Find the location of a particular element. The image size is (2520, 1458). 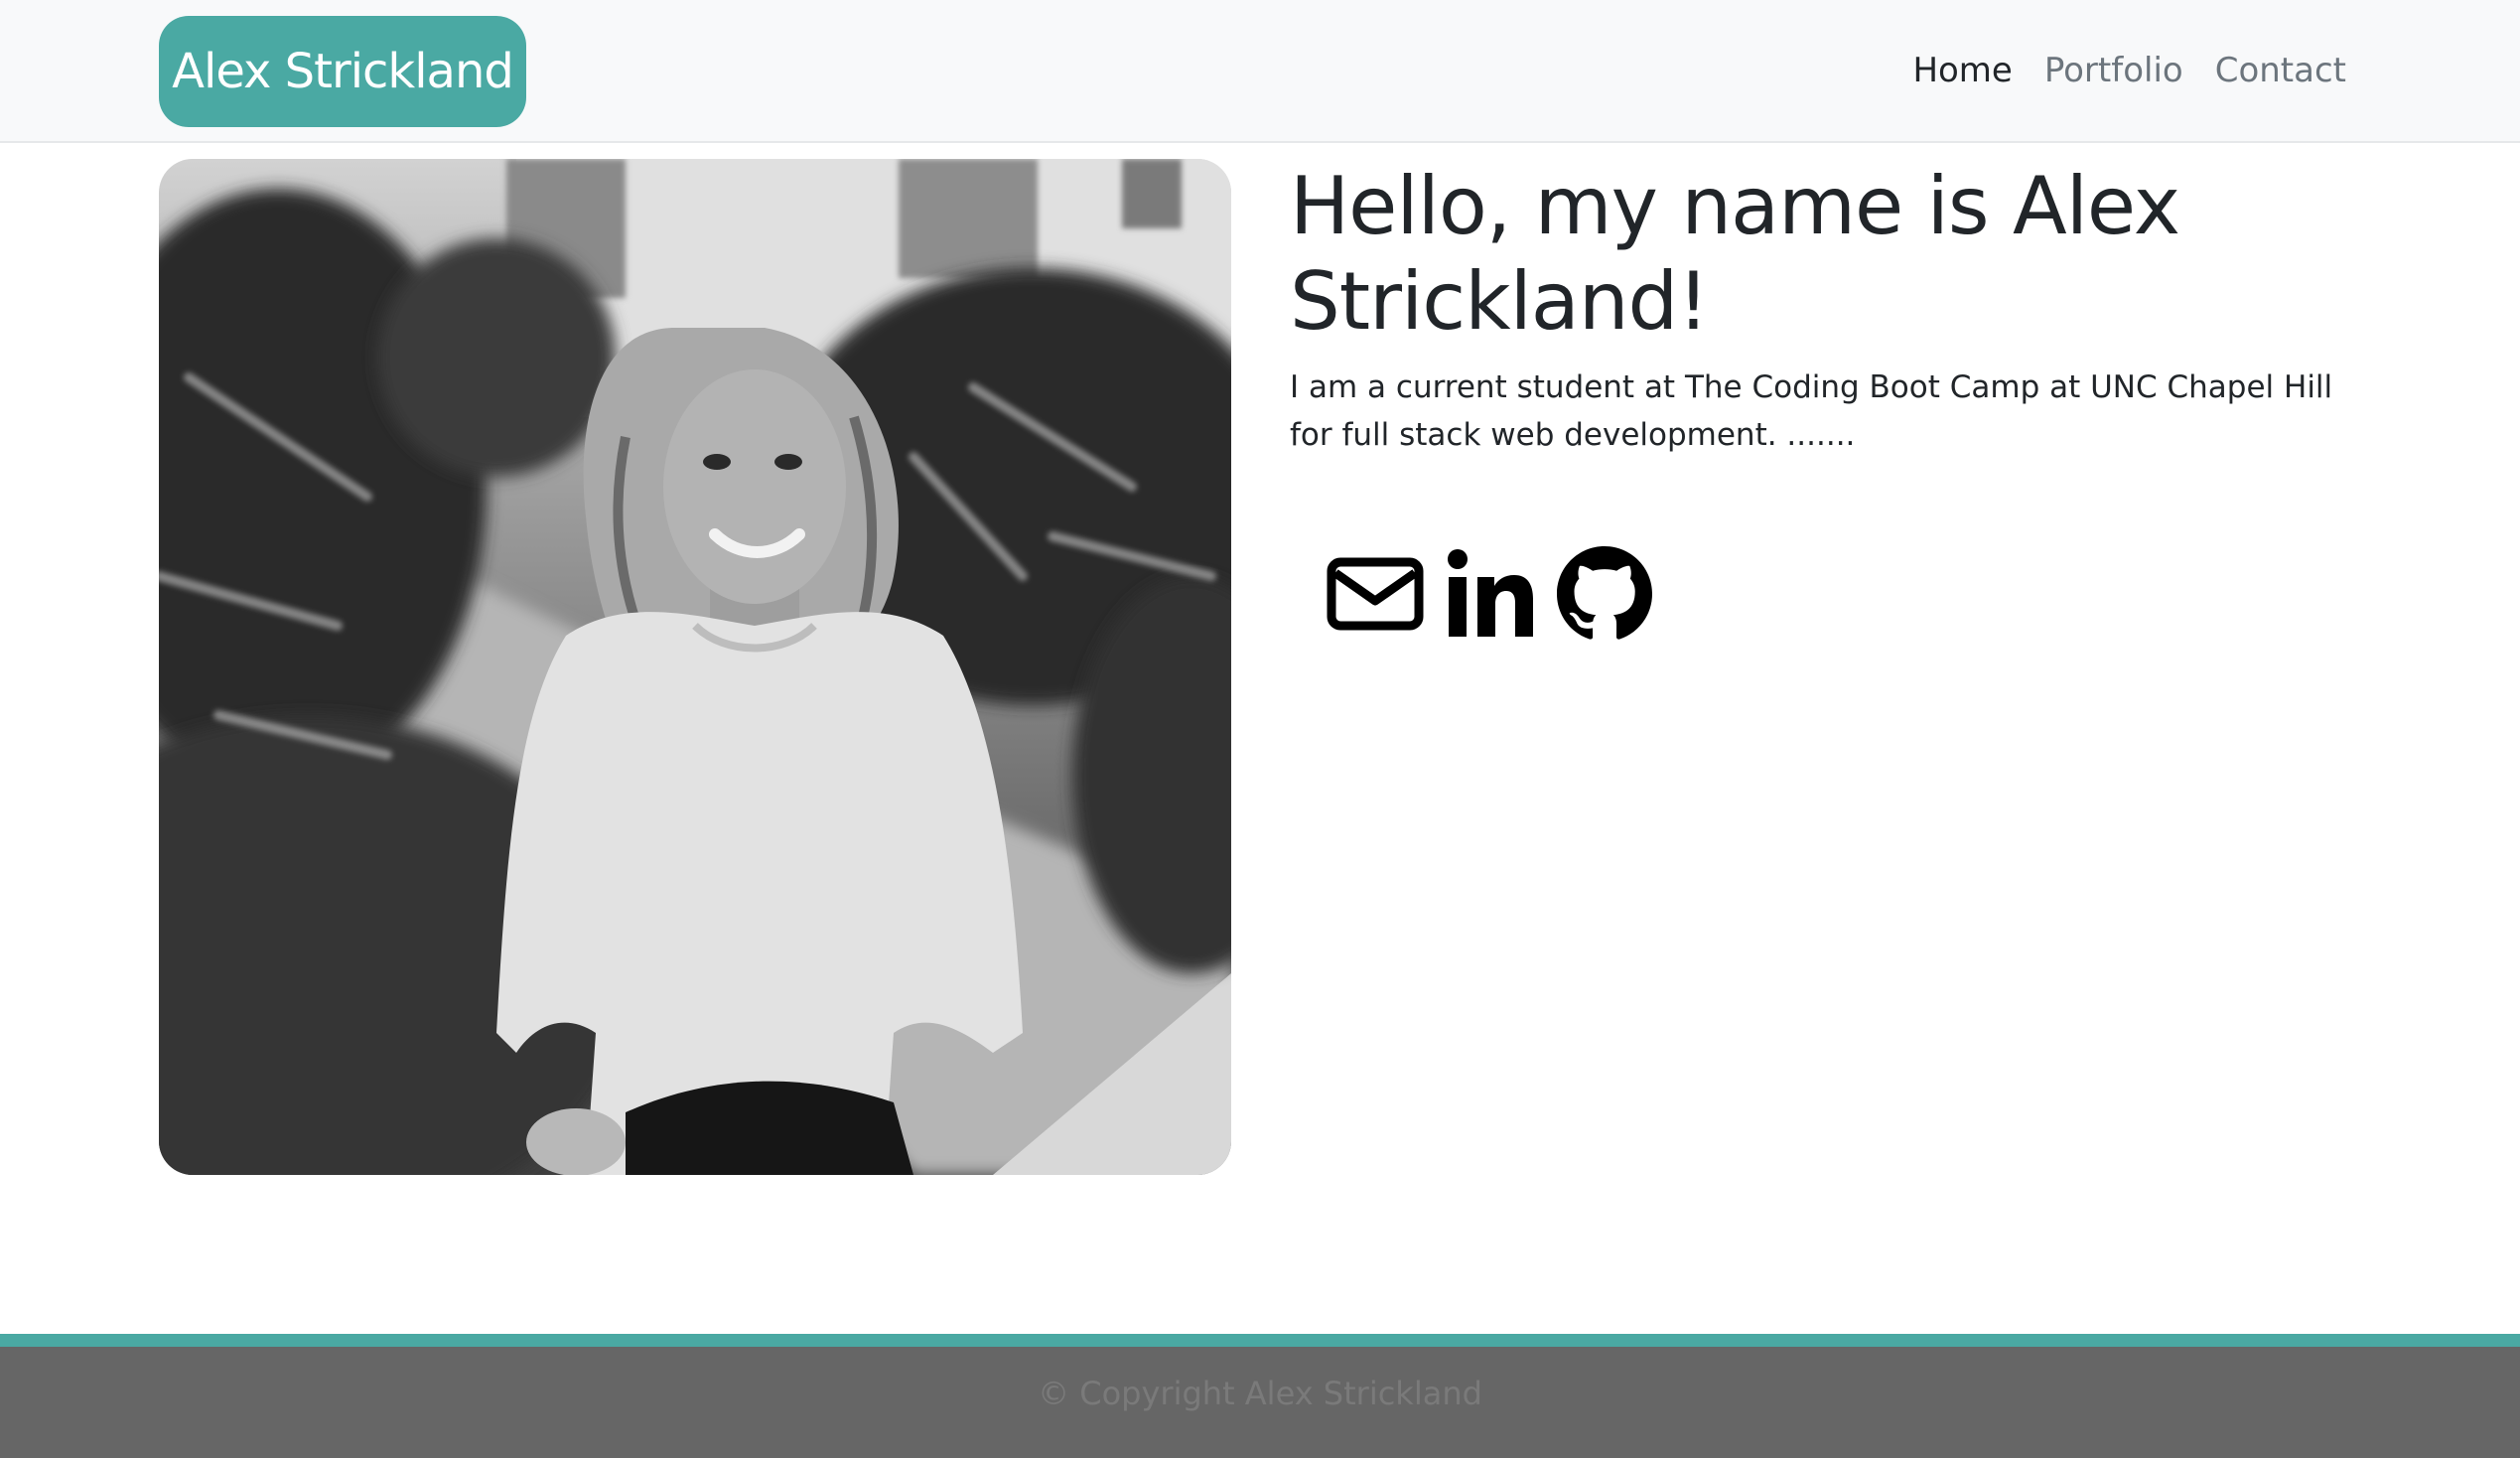

github-link is located at coordinates (1604, 594).